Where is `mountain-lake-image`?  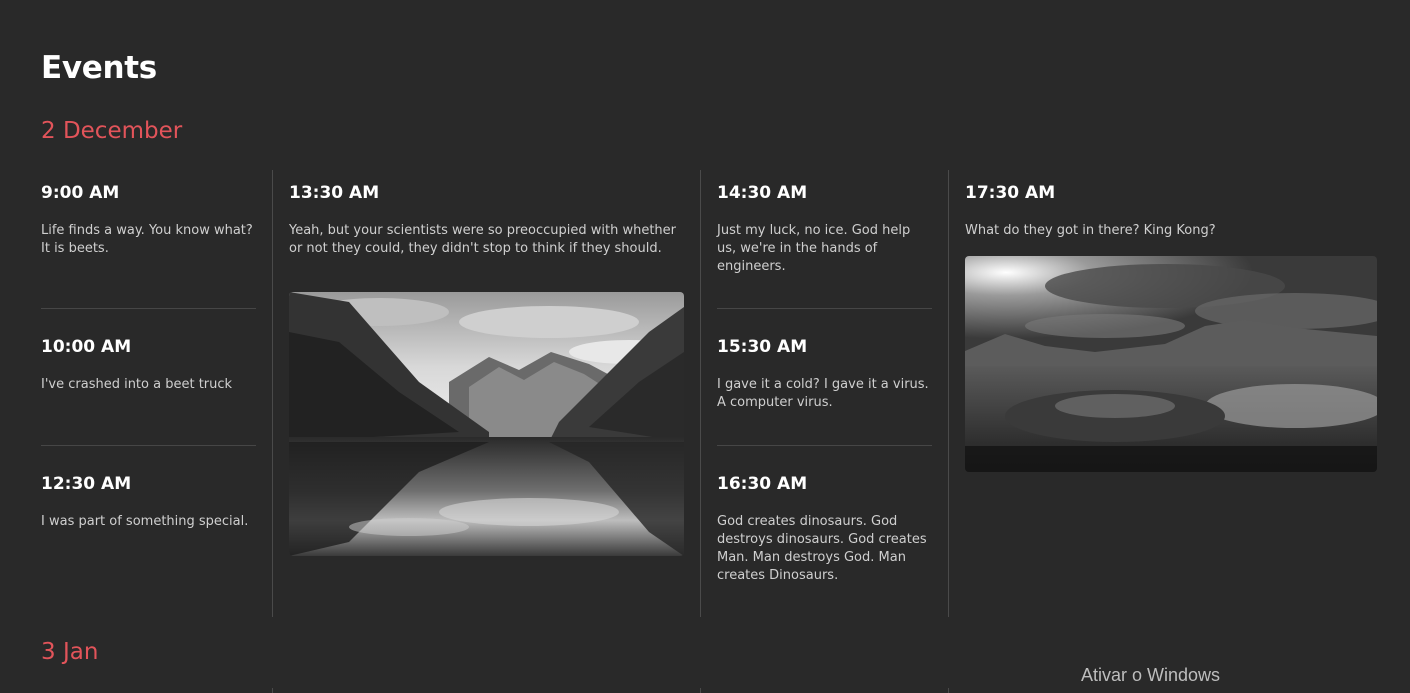
mountain-lake-image is located at coordinates (486, 424).